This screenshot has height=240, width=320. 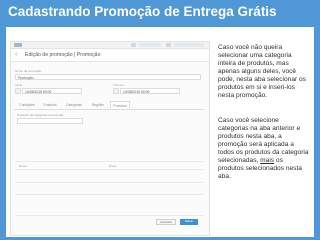 What do you see at coordinates (74, 105) in the screenshot?
I see `tab-categorias: Categorias` at bounding box center [74, 105].